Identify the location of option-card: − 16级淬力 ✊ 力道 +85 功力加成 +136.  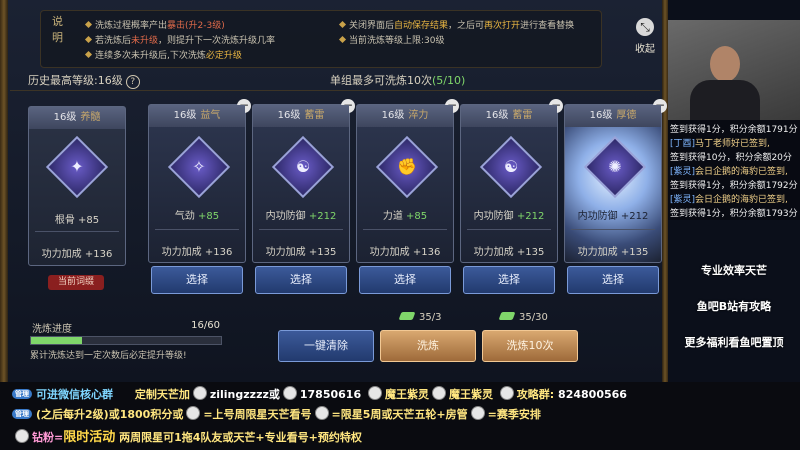
(407, 181).